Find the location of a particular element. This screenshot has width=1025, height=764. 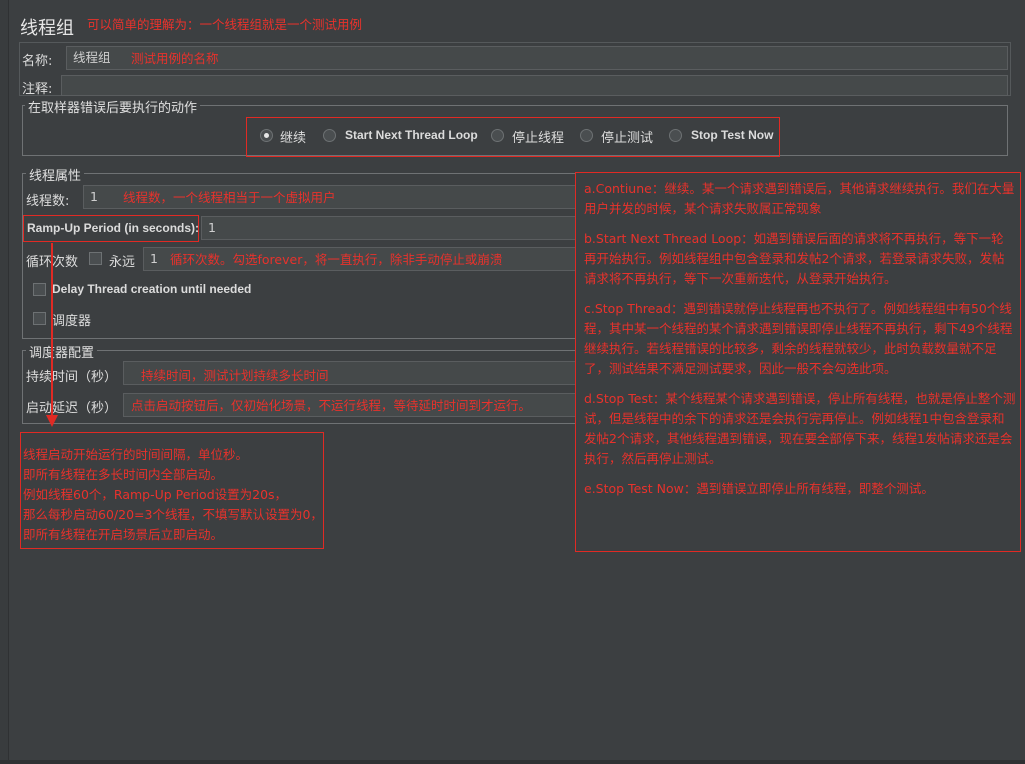

arrow-line is located at coordinates (52, 331).